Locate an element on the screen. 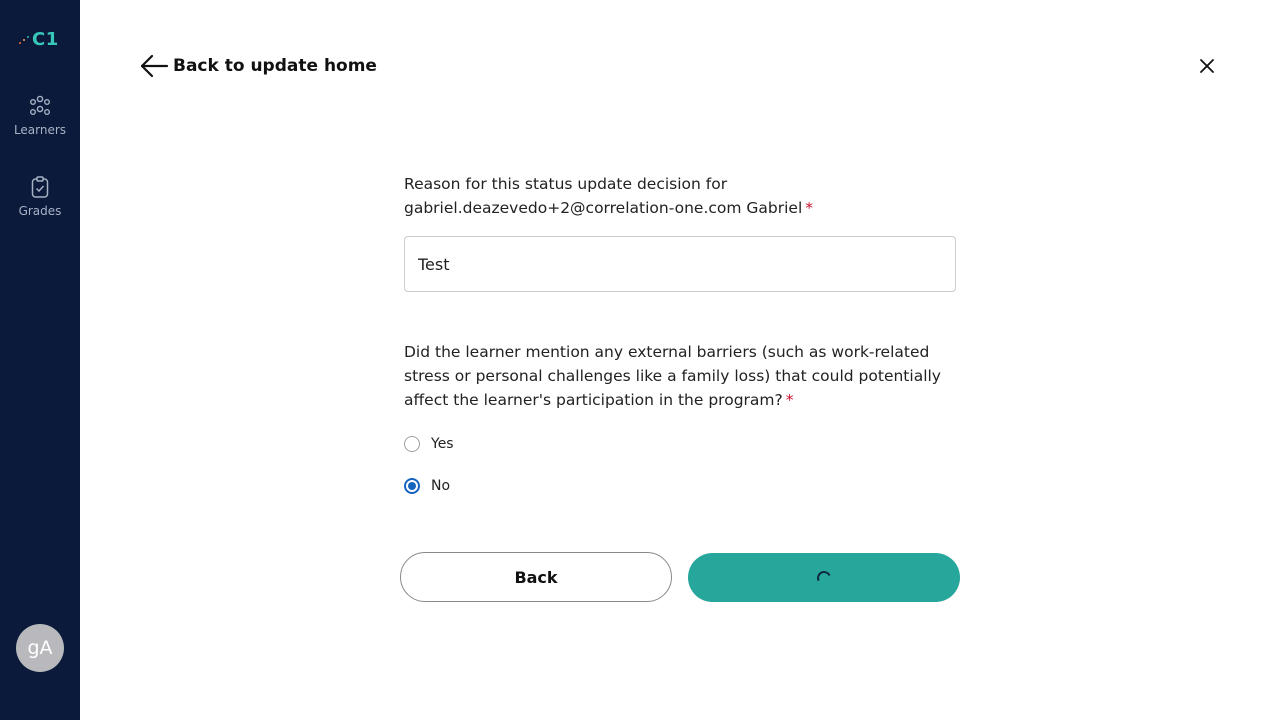 The width and height of the screenshot is (1280, 720). back-to-home-link: Back to update home is located at coordinates (258, 66).